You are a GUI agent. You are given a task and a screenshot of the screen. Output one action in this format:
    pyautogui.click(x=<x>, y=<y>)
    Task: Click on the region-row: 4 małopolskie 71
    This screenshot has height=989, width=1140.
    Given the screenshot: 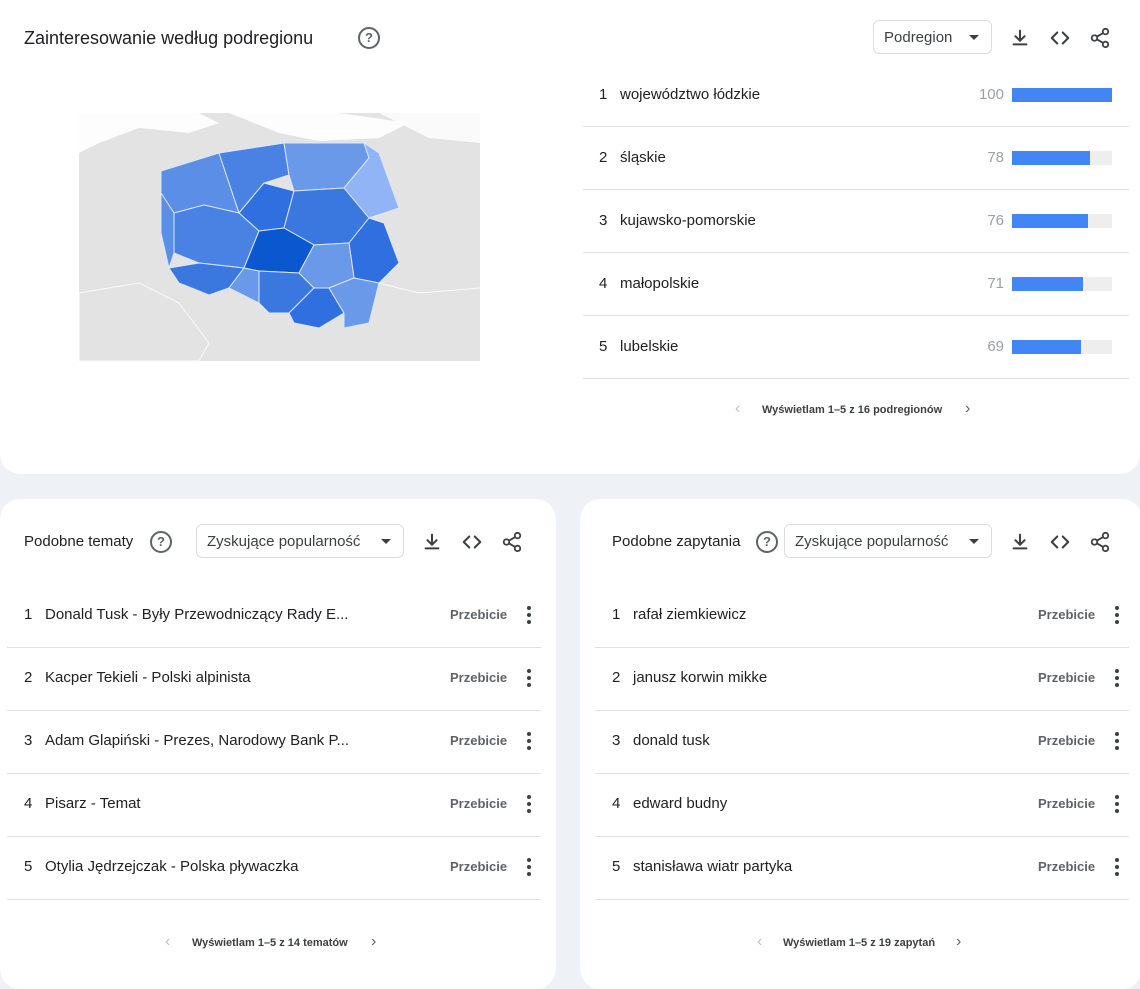 What is the action you would take?
    pyautogui.click(x=856, y=284)
    